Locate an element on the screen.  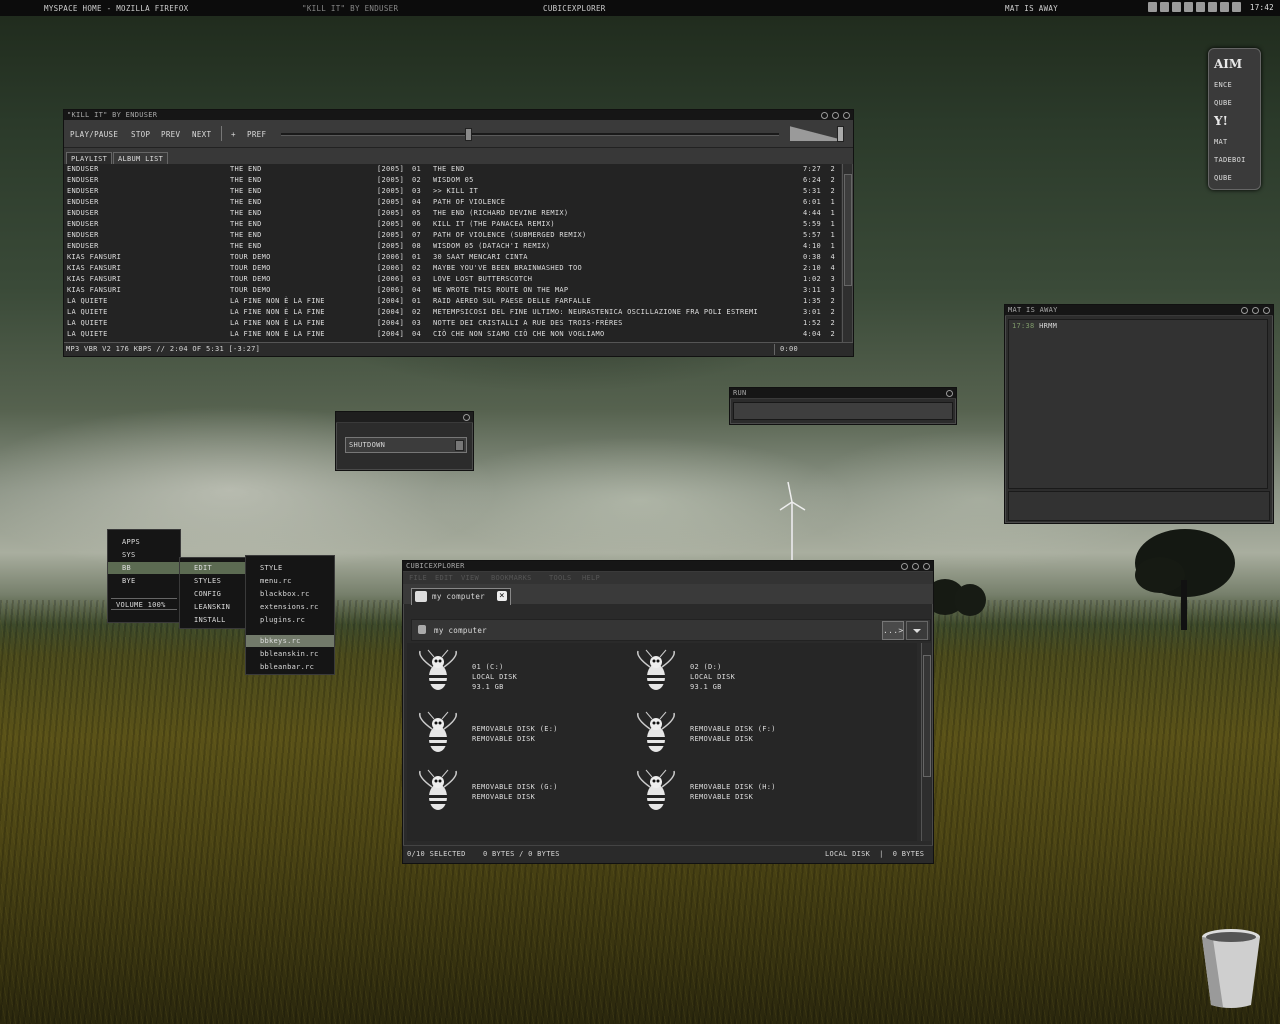
menu-item-sys: Sys is located at coordinates (144, 555).